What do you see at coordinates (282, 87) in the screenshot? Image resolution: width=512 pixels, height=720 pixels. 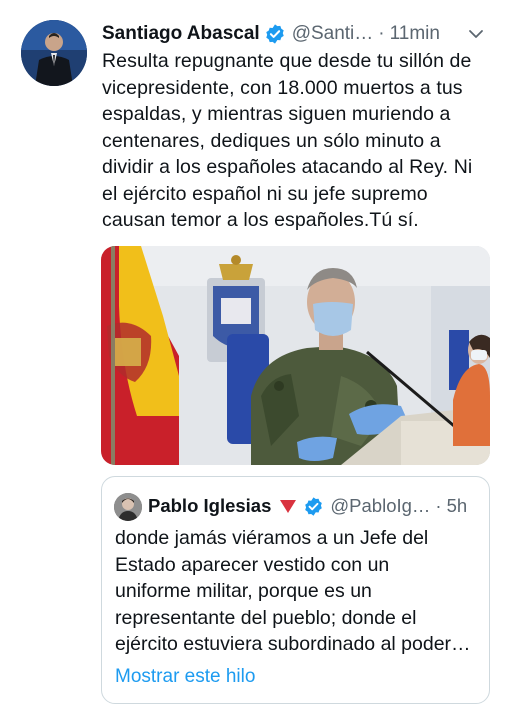 I see `tweet-text-line: vicepresidente, con 18.000 muertos a tus` at bounding box center [282, 87].